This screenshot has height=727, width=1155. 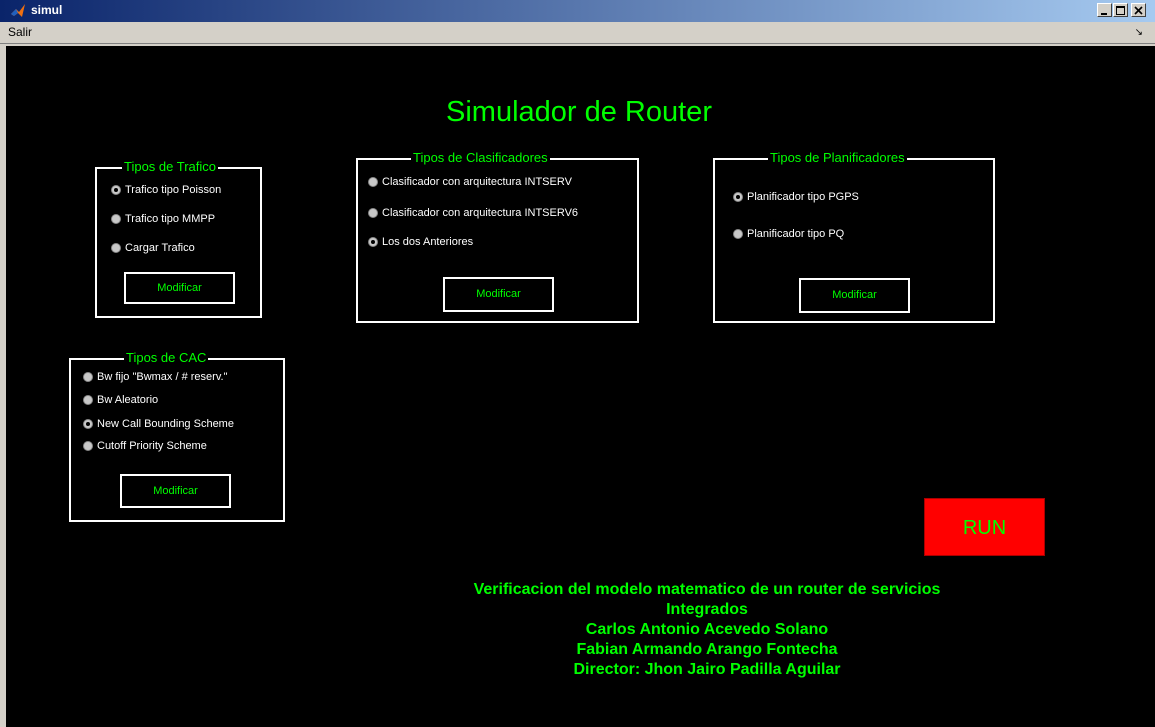 I want to click on radio-trafico-poisson: Trafico tipo Poisson, so click(x=166, y=190).